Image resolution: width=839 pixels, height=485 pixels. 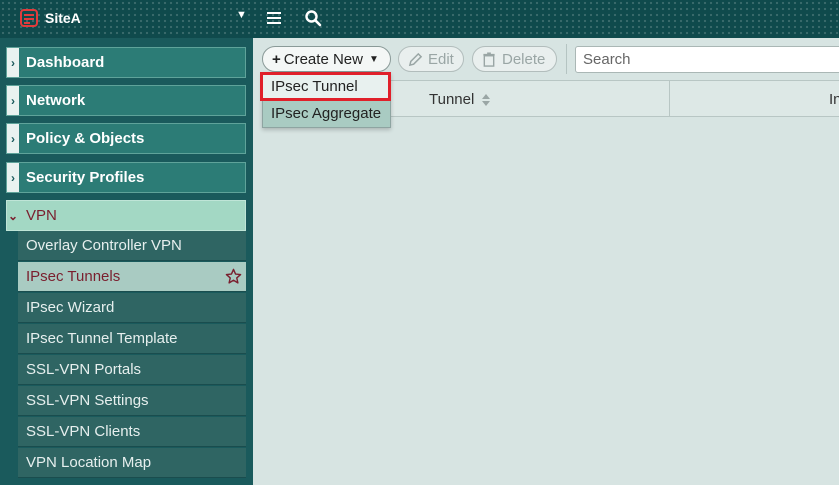 I want to click on nav-section-security-profiles: › Security Profiles, so click(x=126, y=177).